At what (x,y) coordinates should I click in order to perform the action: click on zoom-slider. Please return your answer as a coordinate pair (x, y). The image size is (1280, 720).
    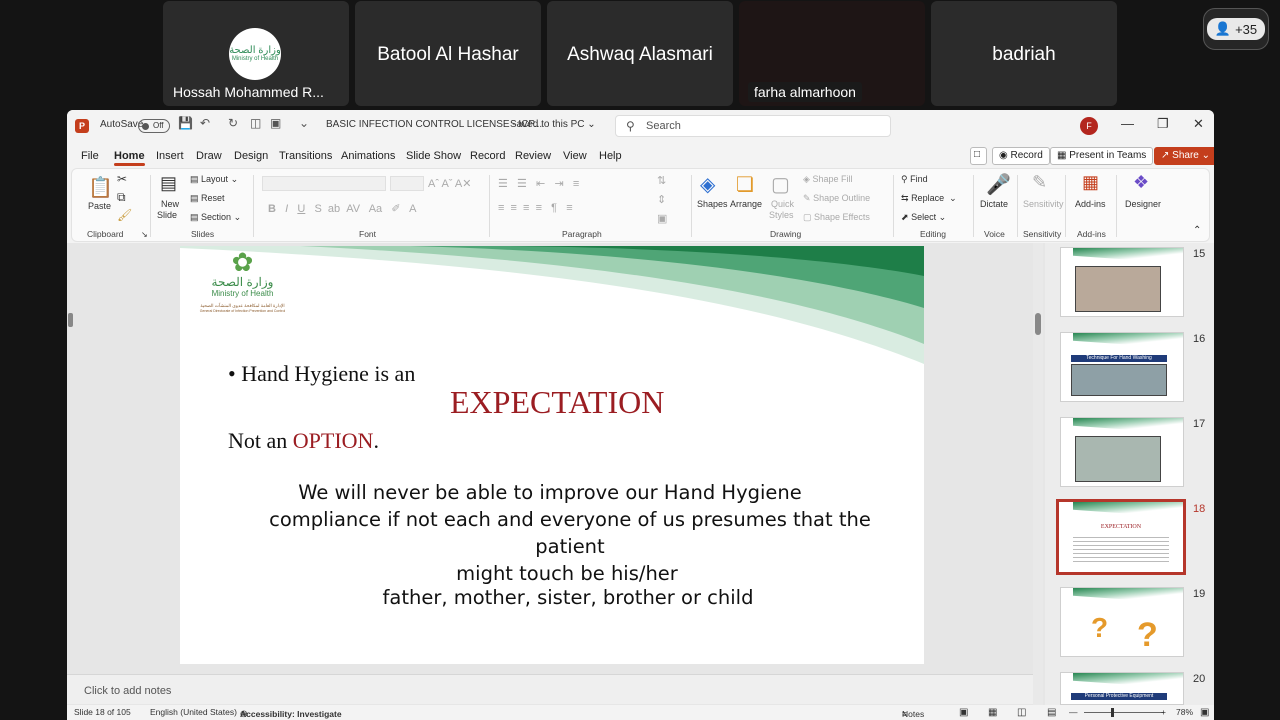
    Looking at the image, I should click on (1124, 712).